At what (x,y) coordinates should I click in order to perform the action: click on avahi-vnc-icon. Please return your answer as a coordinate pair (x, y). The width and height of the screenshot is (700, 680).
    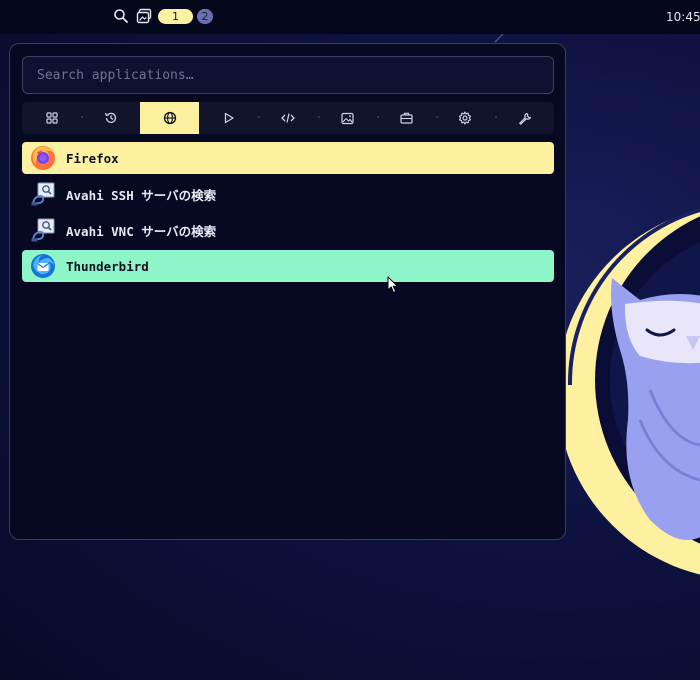
    Looking at the image, I should click on (43, 230).